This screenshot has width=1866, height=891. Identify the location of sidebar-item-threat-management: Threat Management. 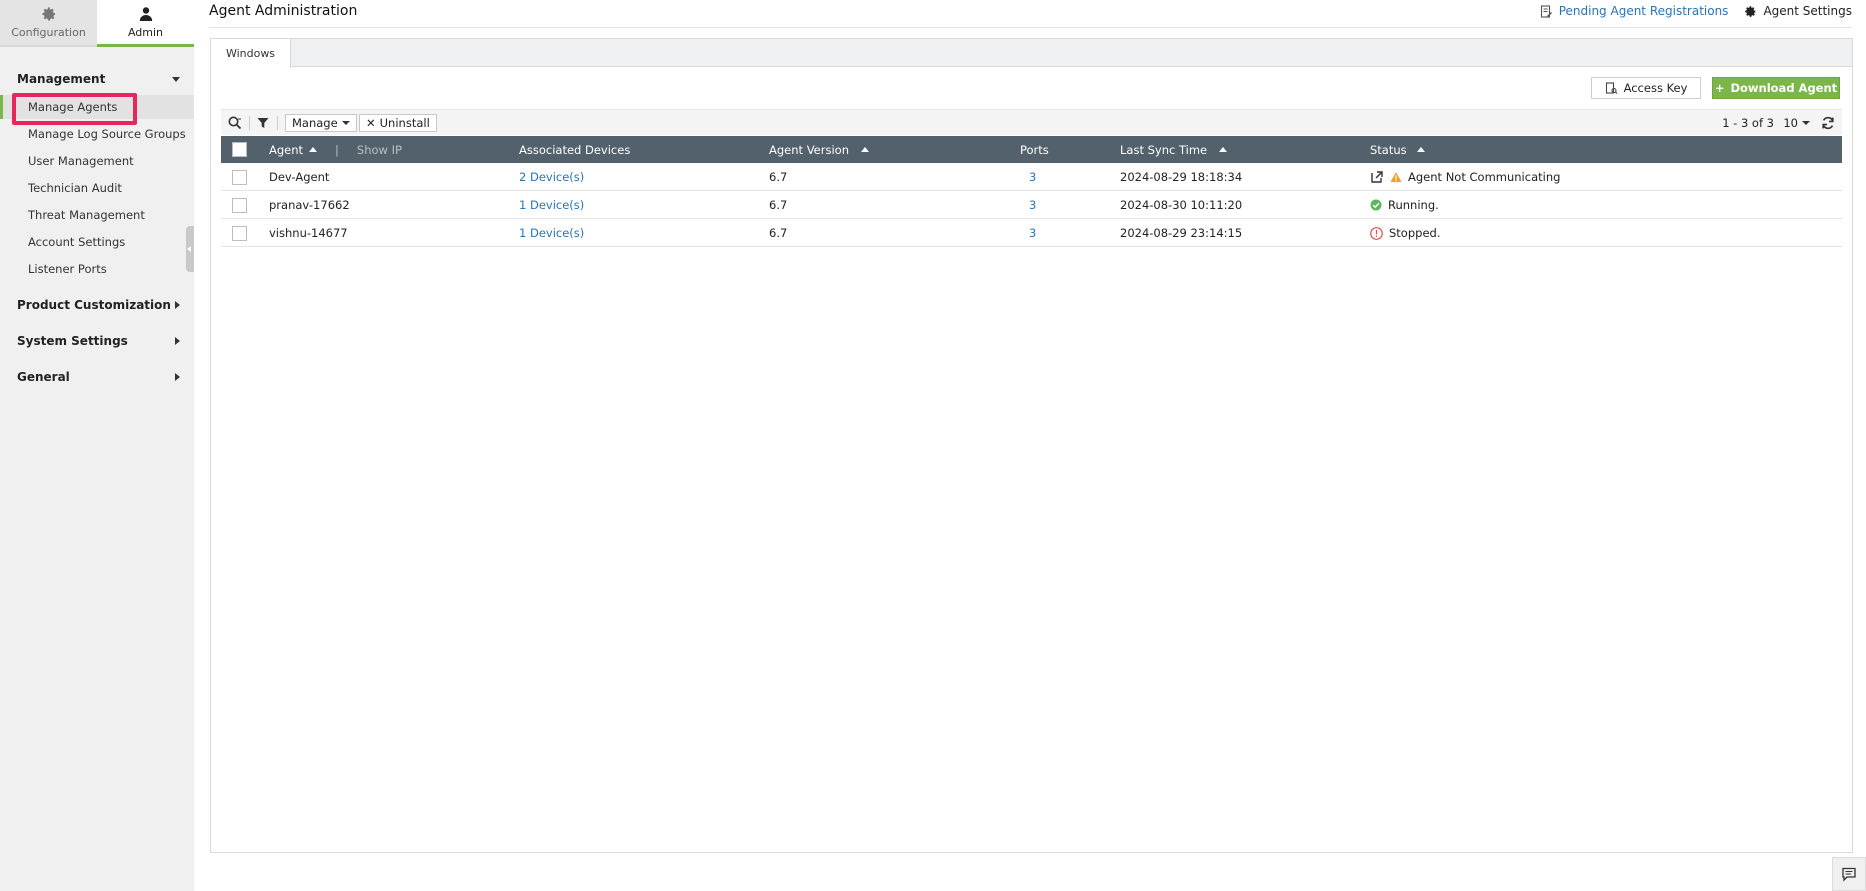
(97, 215).